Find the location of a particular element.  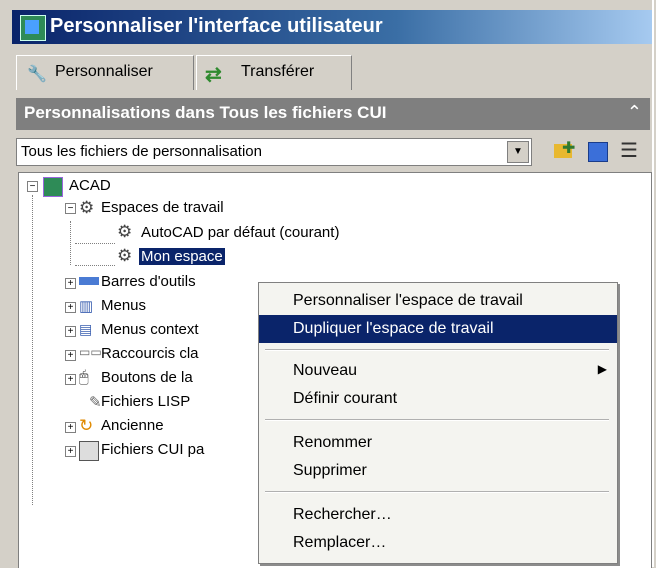

tree-node-lisp: Fichiers LISP is located at coordinates (145, 401).